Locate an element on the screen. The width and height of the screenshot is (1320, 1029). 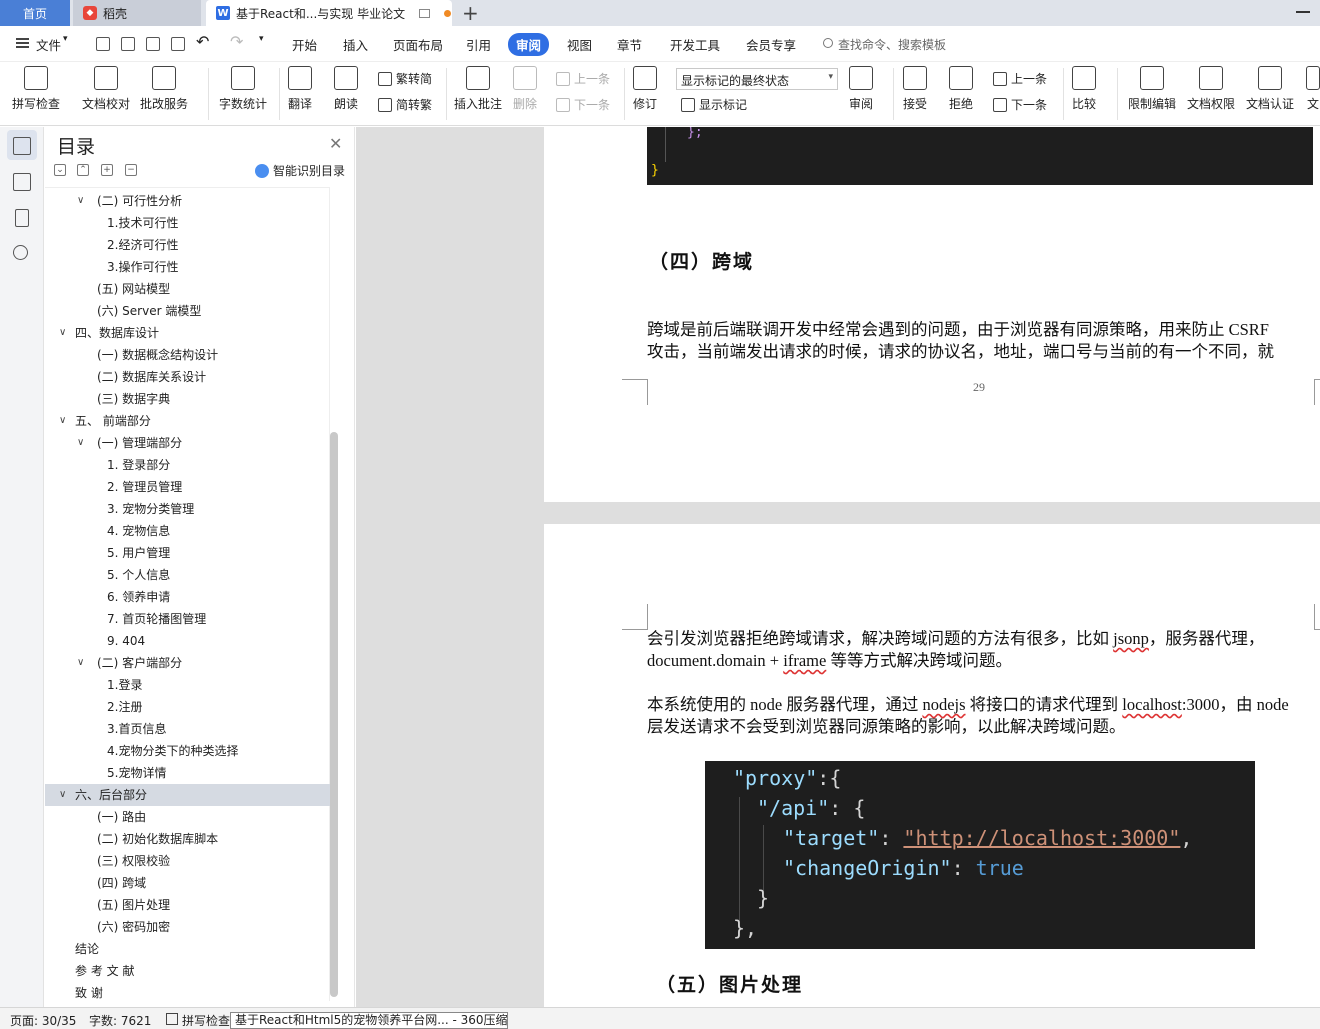
toc-item: ∨ (二) 可行性分析 is located at coordinates (187, 201).